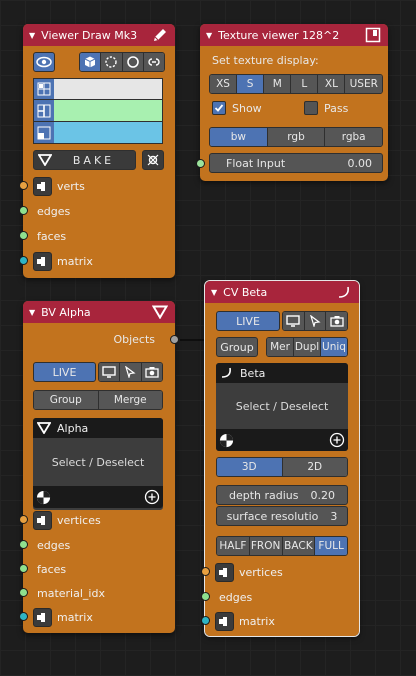 The image size is (416, 676). What do you see at coordinates (44, 132) in the screenshot?
I see `face-color-toggle` at bounding box center [44, 132].